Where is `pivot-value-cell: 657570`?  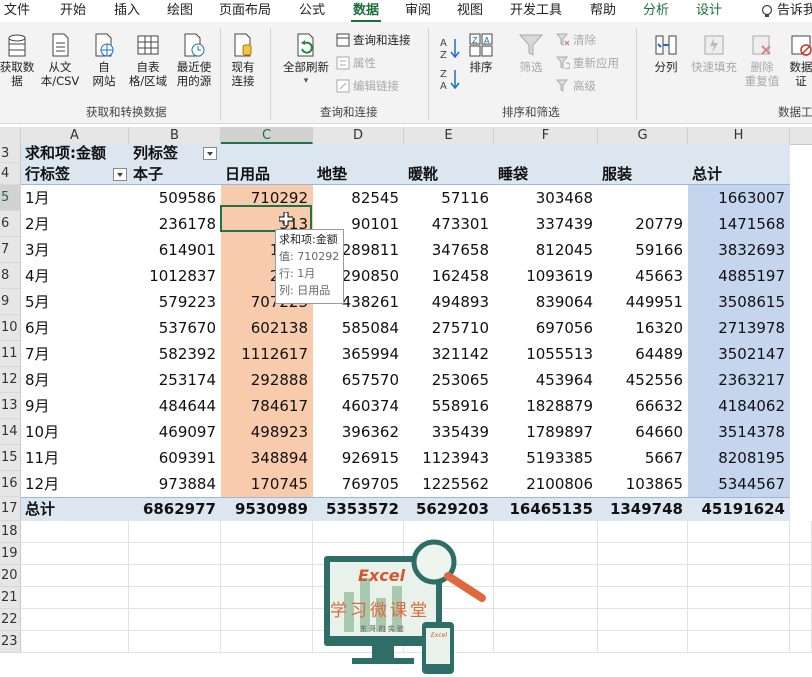 pivot-value-cell: 657570 is located at coordinates (358, 380).